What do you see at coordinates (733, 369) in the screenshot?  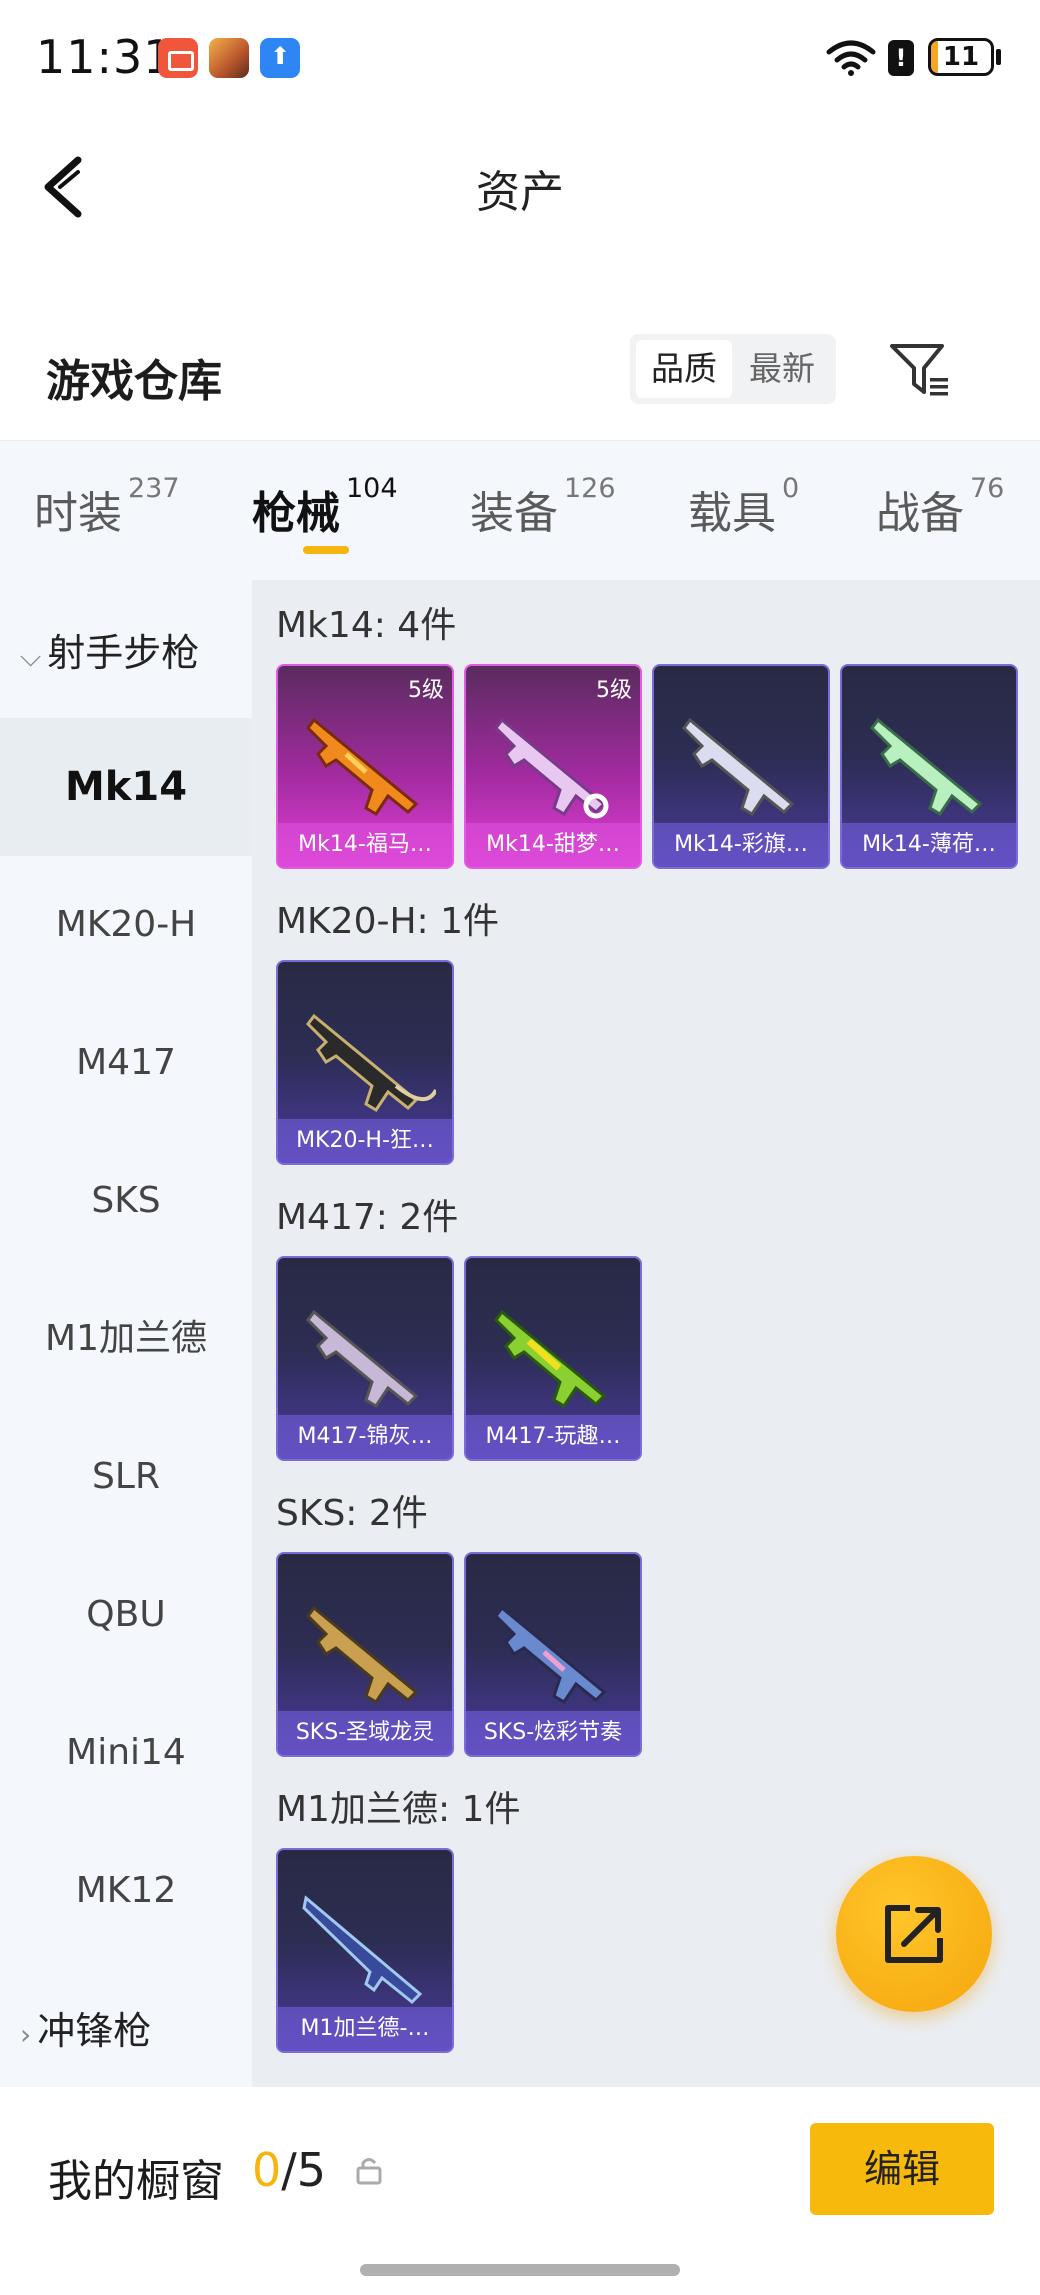 I see `sort-toggle: 品质 最新` at bounding box center [733, 369].